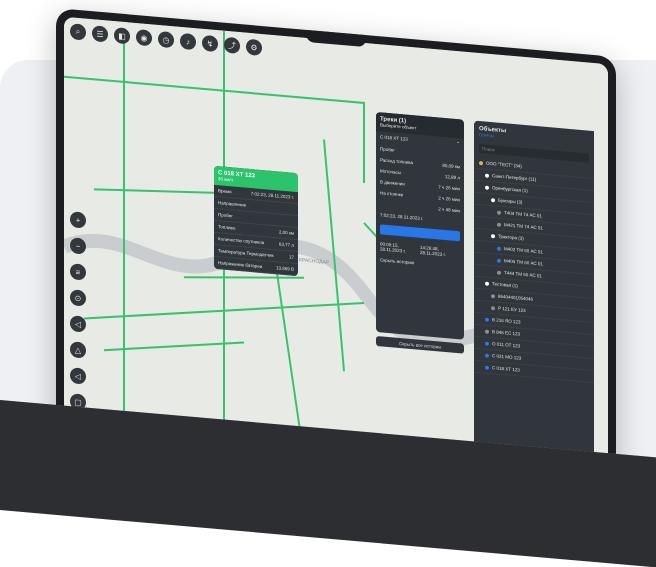 The image size is (656, 567). Describe the element at coordinates (144, 37) in the screenshot. I see `pin-icon: ◉` at that location.